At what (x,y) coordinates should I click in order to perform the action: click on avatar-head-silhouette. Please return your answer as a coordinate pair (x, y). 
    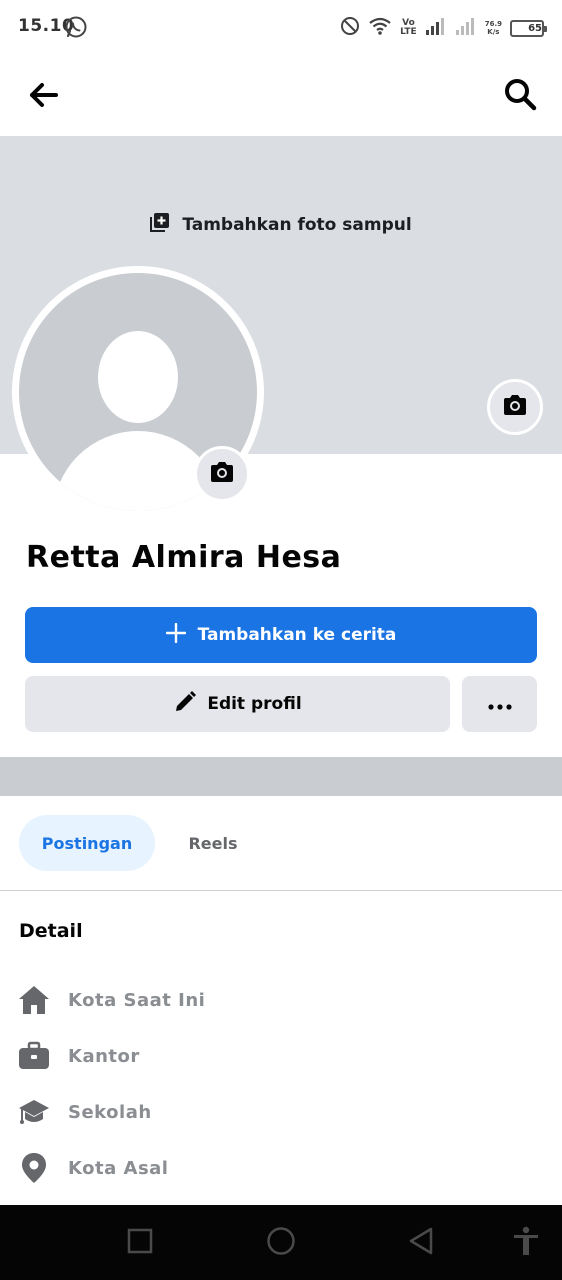
    Looking at the image, I should click on (138, 377).